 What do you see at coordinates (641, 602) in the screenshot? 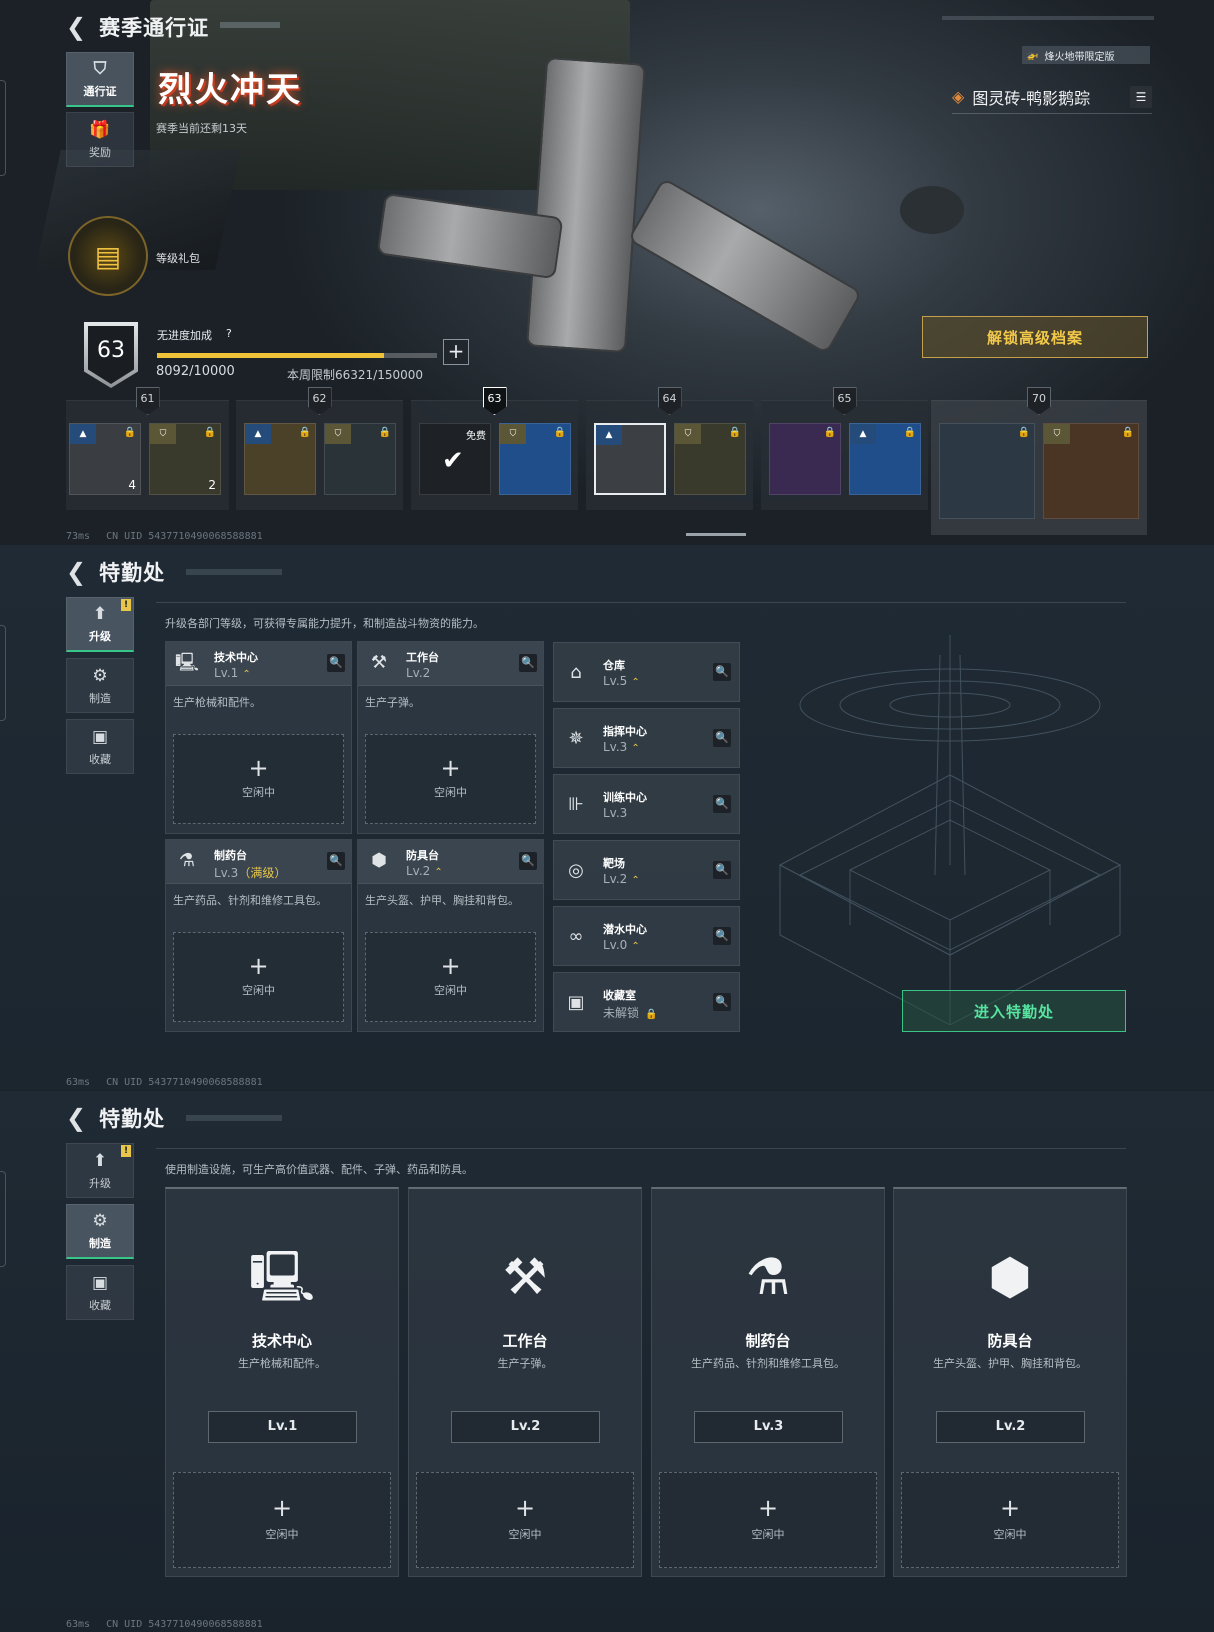
I see `header-divider` at bounding box center [641, 602].